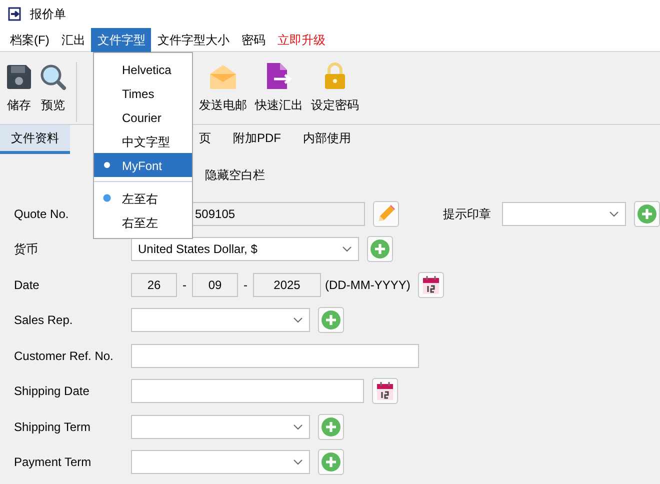 The image size is (660, 484). Describe the element at coordinates (335, 76) in the screenshot. I see `padlock-icon` at that location.